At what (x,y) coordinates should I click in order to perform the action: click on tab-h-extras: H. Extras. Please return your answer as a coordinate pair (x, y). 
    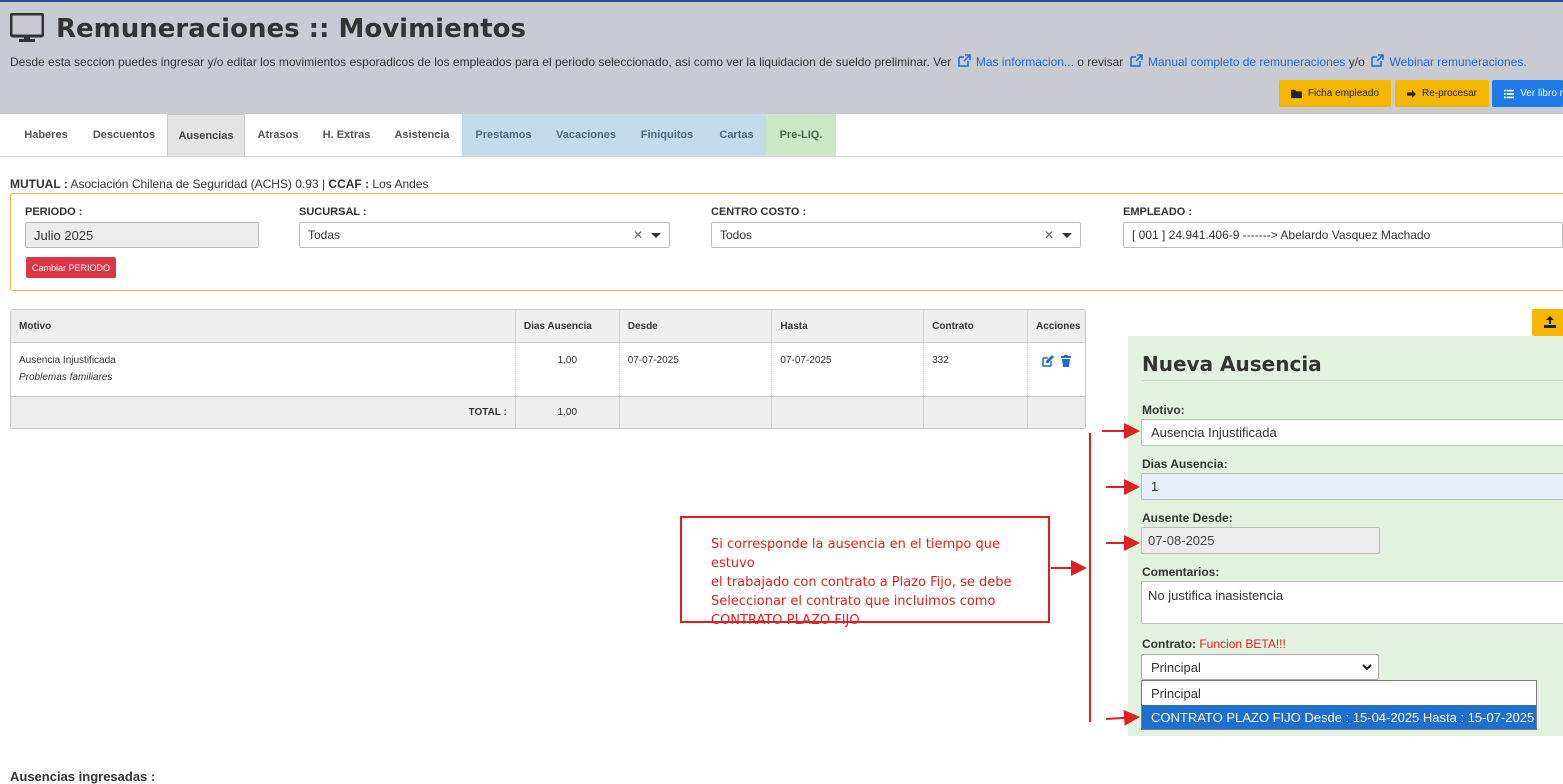
    Looking at the image, I should click on (346, 135).